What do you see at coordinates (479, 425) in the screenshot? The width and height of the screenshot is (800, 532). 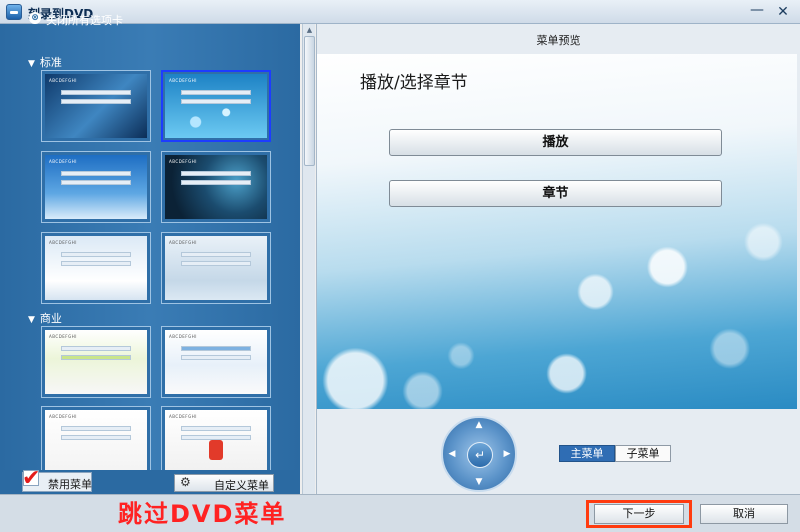 I see `dpad-up-icon: ▲` at bounding box center [479, 425].